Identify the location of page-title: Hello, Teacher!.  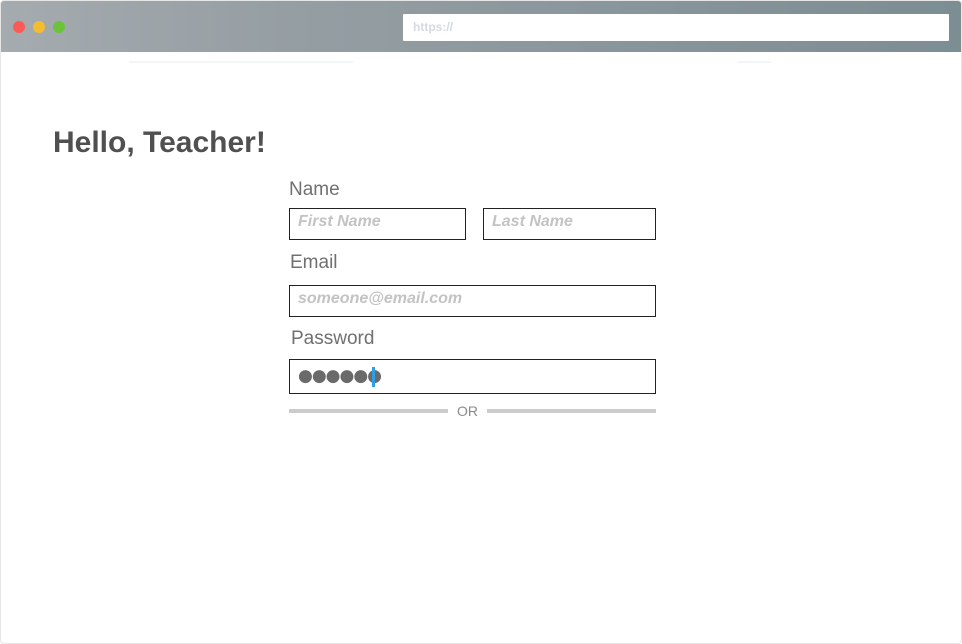
(159, 142).